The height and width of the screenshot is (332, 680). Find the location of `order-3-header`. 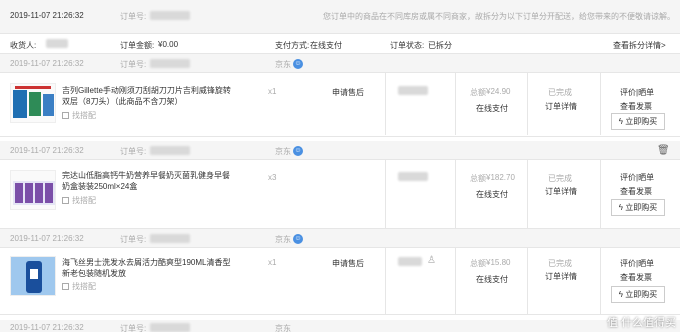

order-3-header is located at coordinates (340, 238).